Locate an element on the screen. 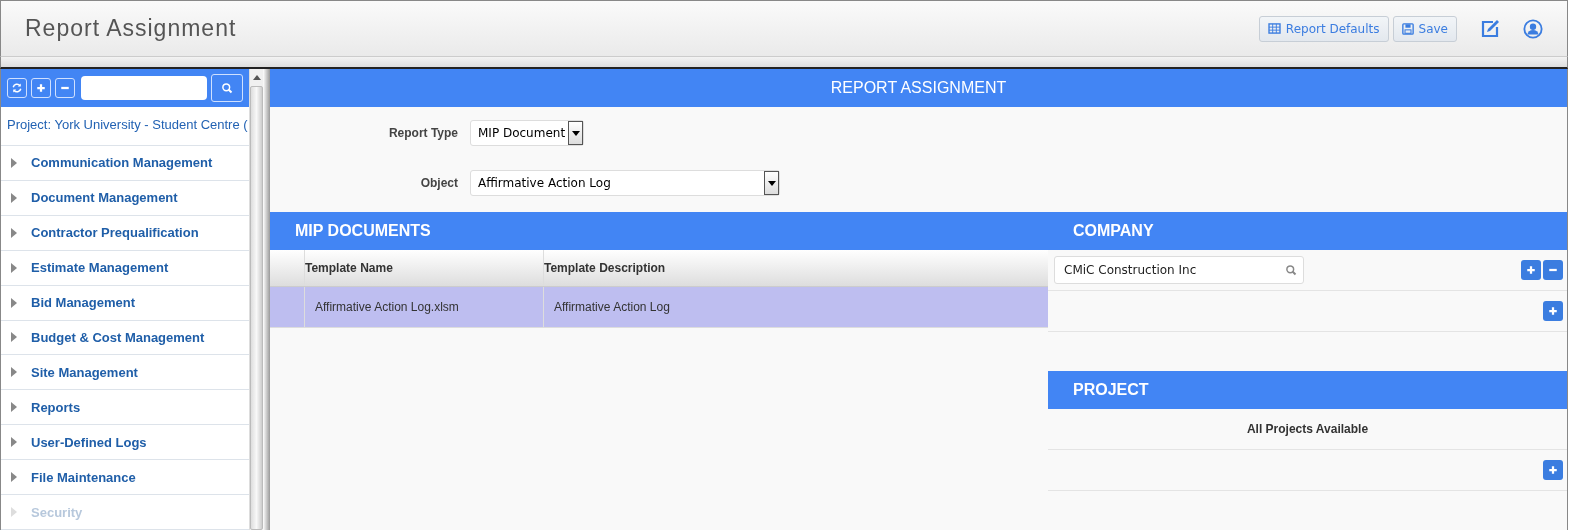 This screenshot has width=1571, height=530. field-label: Object is located at coordinates (439, 183).